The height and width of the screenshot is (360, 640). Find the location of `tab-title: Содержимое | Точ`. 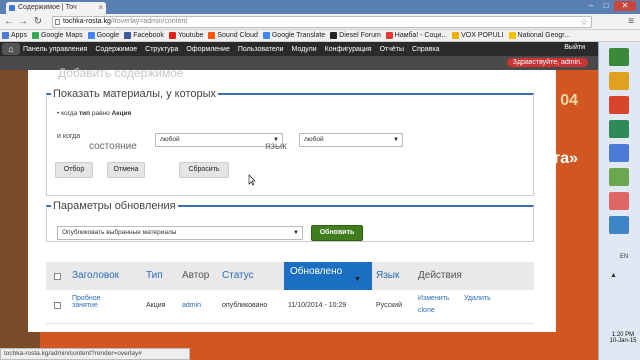

tab-title: Содержимое | Точ is located at coordinates (47, 7).